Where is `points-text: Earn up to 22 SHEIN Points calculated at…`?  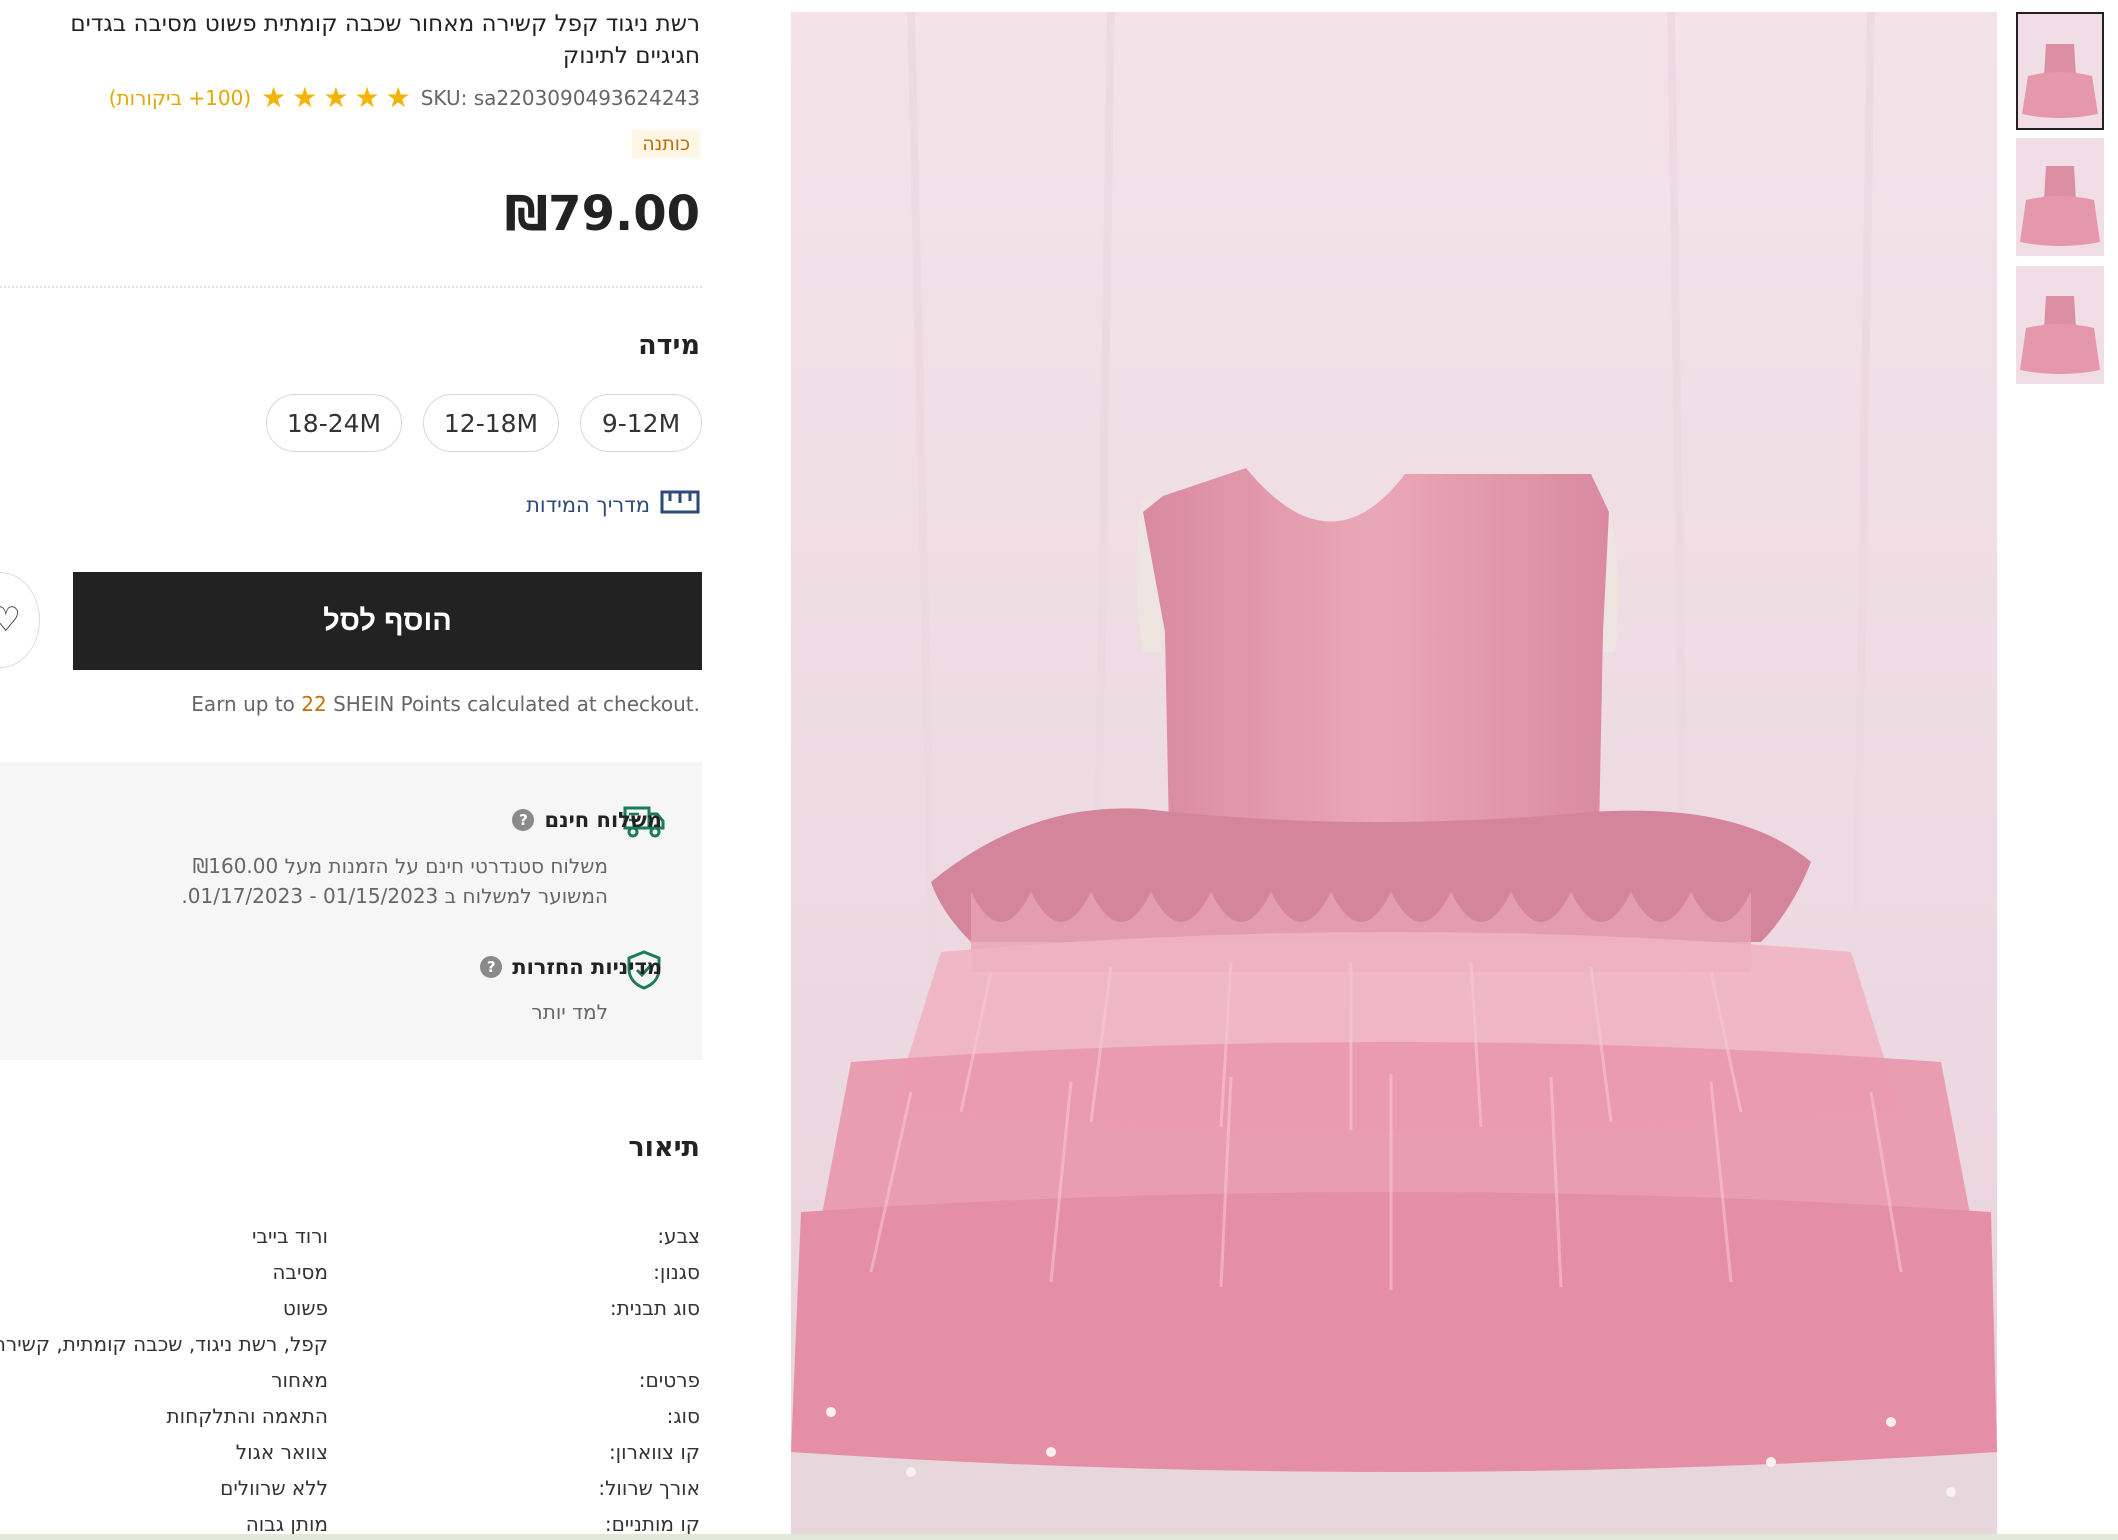 points-text: Earn up to 22 SHEIN Points calculated at… is located at coordinates (445, 704).